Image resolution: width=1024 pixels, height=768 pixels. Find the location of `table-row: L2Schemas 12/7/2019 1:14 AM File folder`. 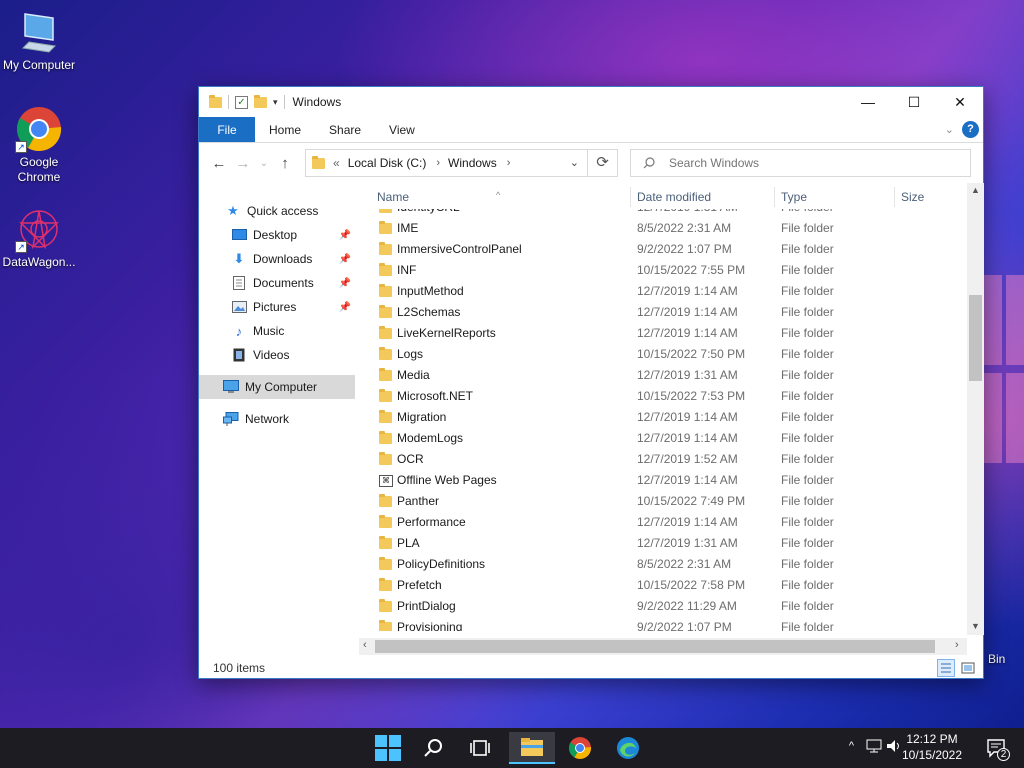

table-row: L2Schemas 12/7/2019 1:14 AM File folder is located at coordinates (663, 312).